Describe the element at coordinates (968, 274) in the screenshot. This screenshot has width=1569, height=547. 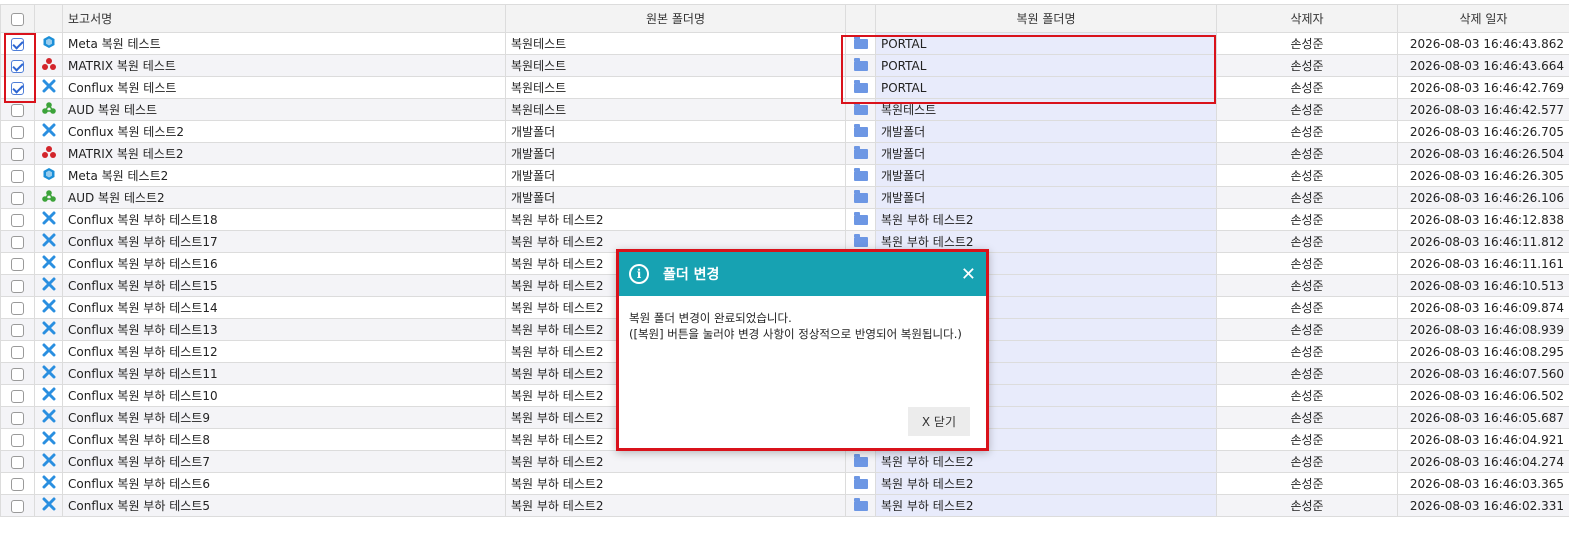
I see `close-icon: ✕` at that location.